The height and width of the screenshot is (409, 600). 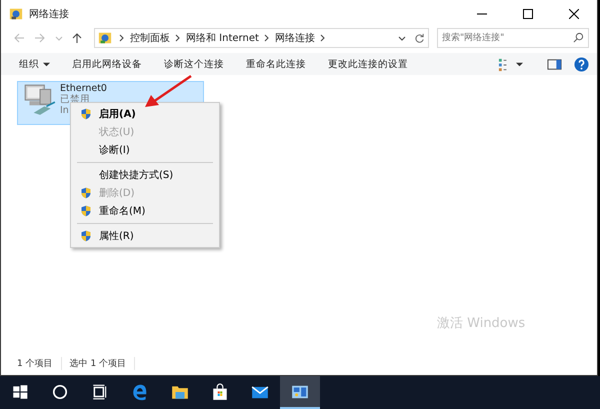 What do you see at coordinates (83, 88) in the screenshot?
I see `connection-name: Ethernet0` at bounding box center [83, 88].